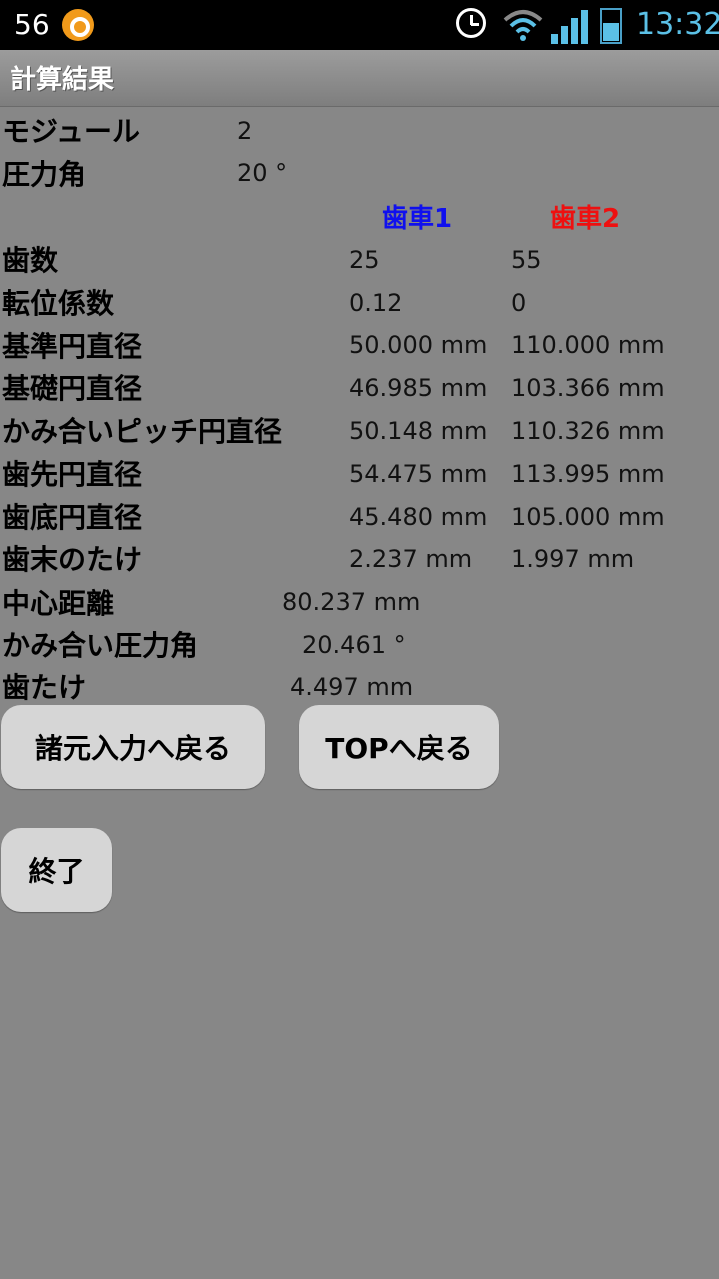  I want to click on battery-icon, so click(611, 26).